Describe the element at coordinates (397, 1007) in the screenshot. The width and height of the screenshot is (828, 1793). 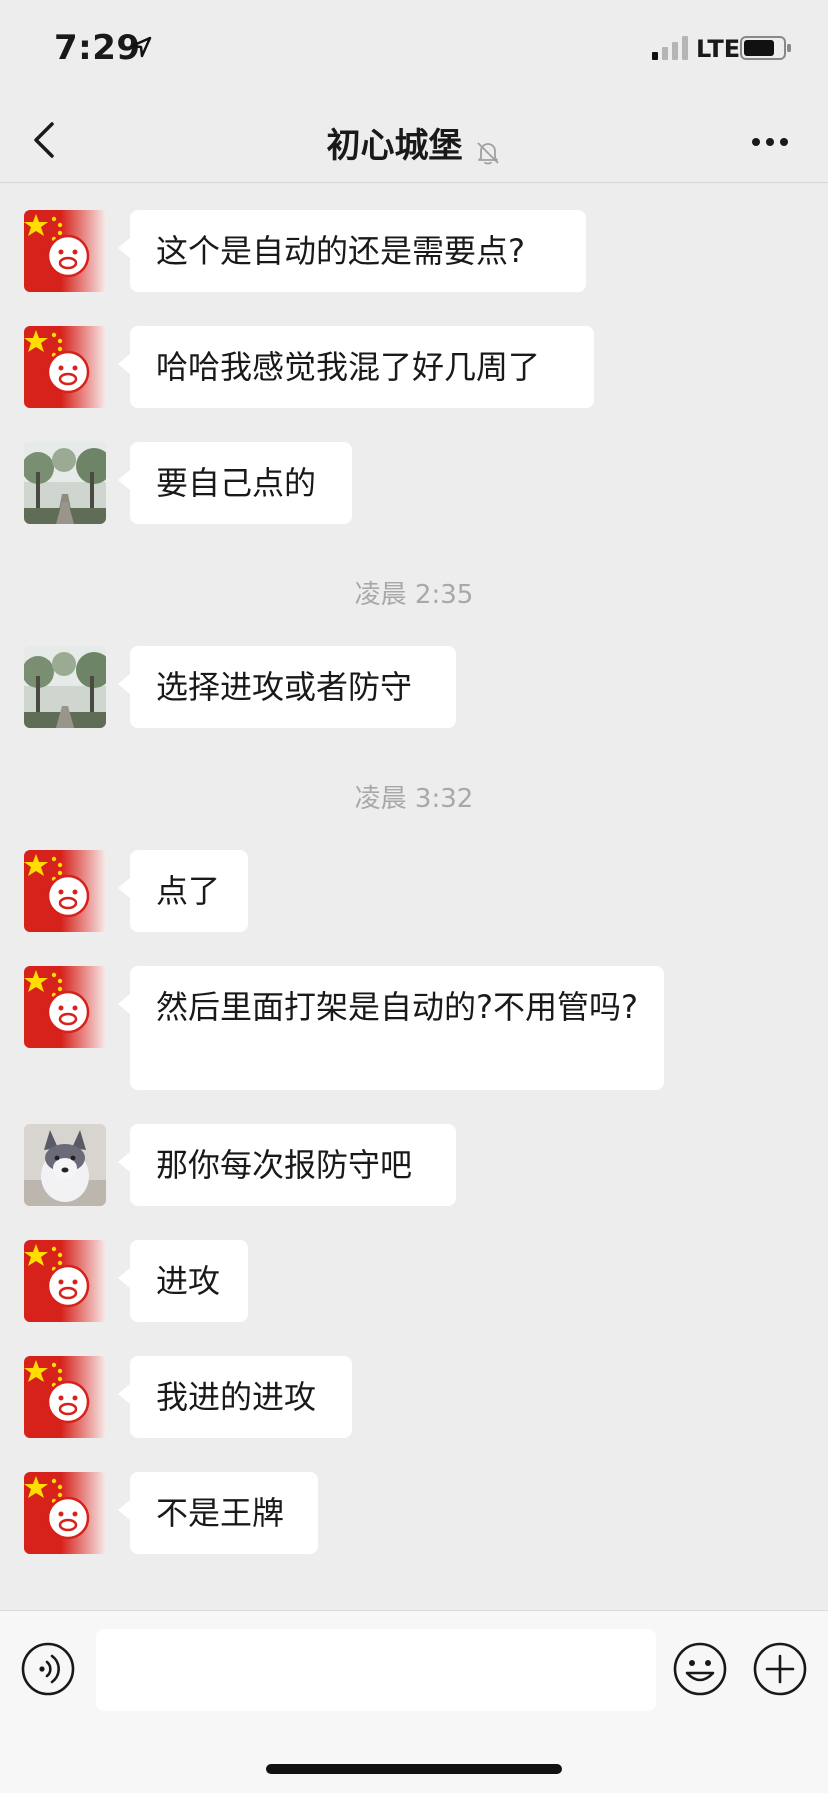
I see `message-text: 然后里面打架是自动的?不用管吗?` at that location.